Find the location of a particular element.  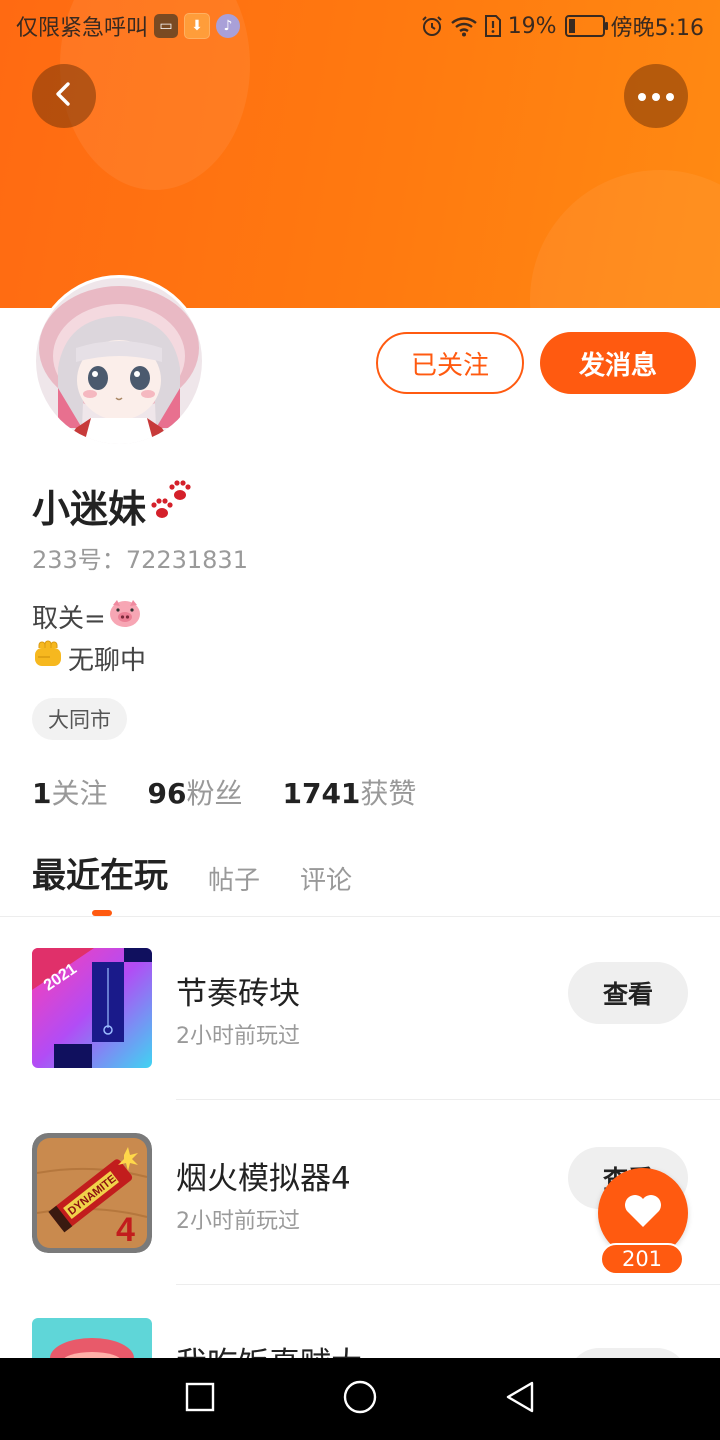

battery-icon is located at coordinates (586, 26).